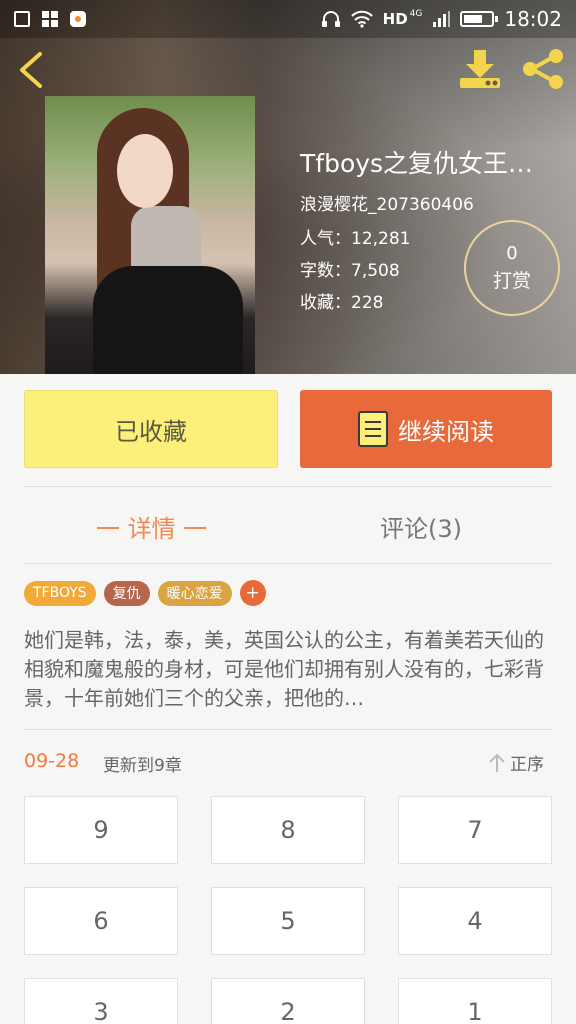 The image size is (576, 1024). What do you see at coordinates (330, 19) in the screenshot?
I see `headphones-icon` at bounding box center [330, 19].